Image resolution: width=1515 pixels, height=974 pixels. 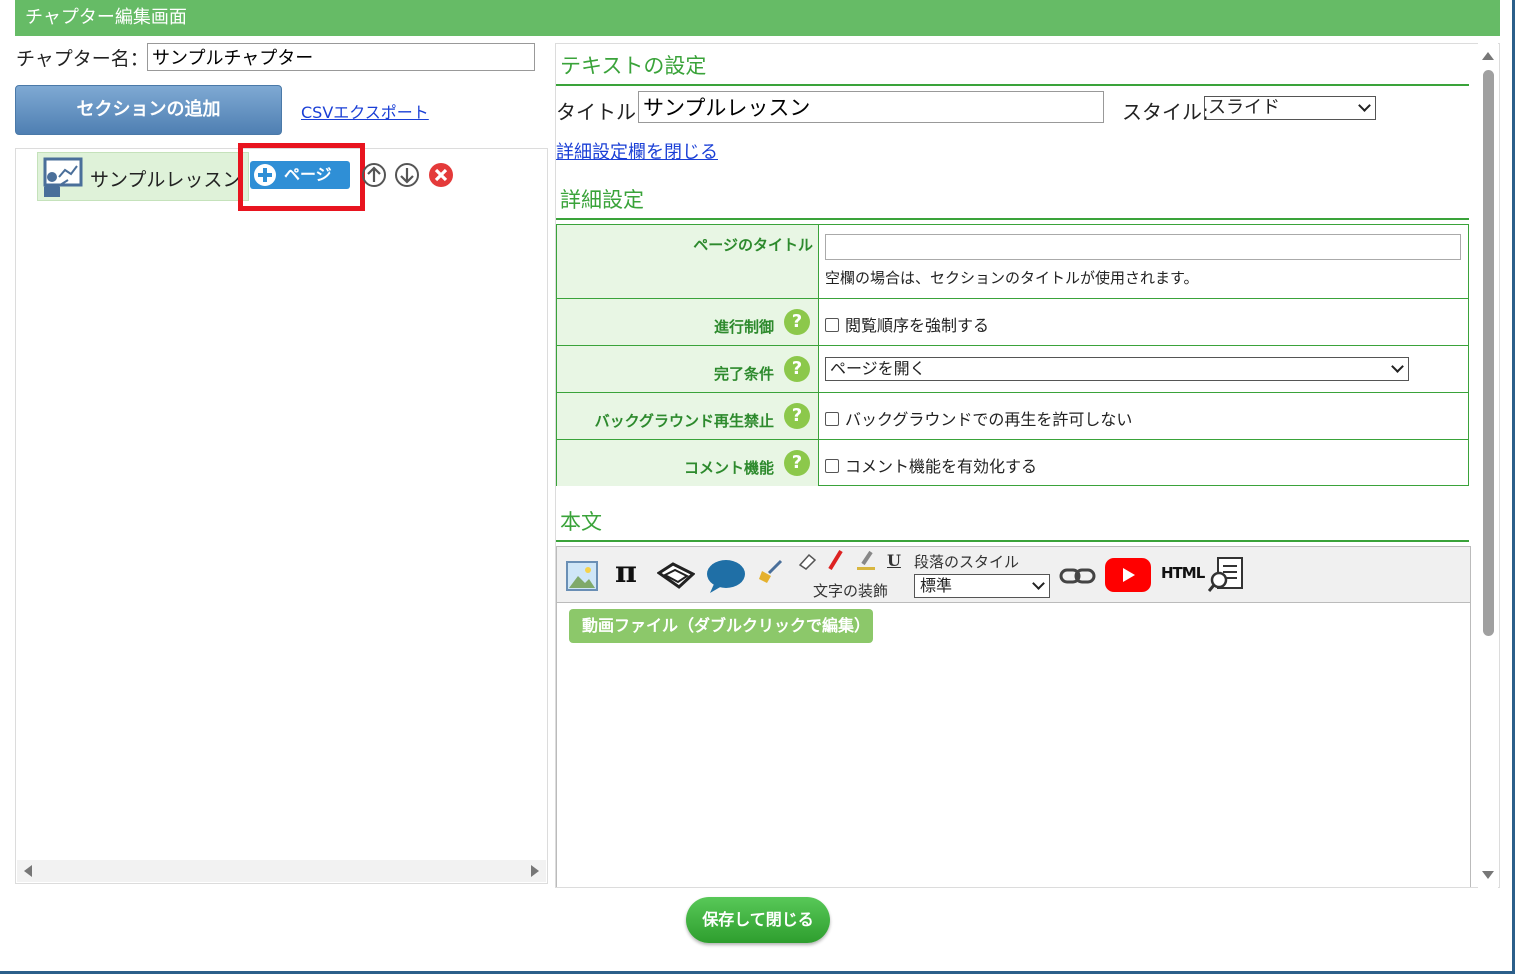 What do you see at coordinates (894, 560) in the screenshot?
I see `underline-icon: U` at bounding box center [894, 560].